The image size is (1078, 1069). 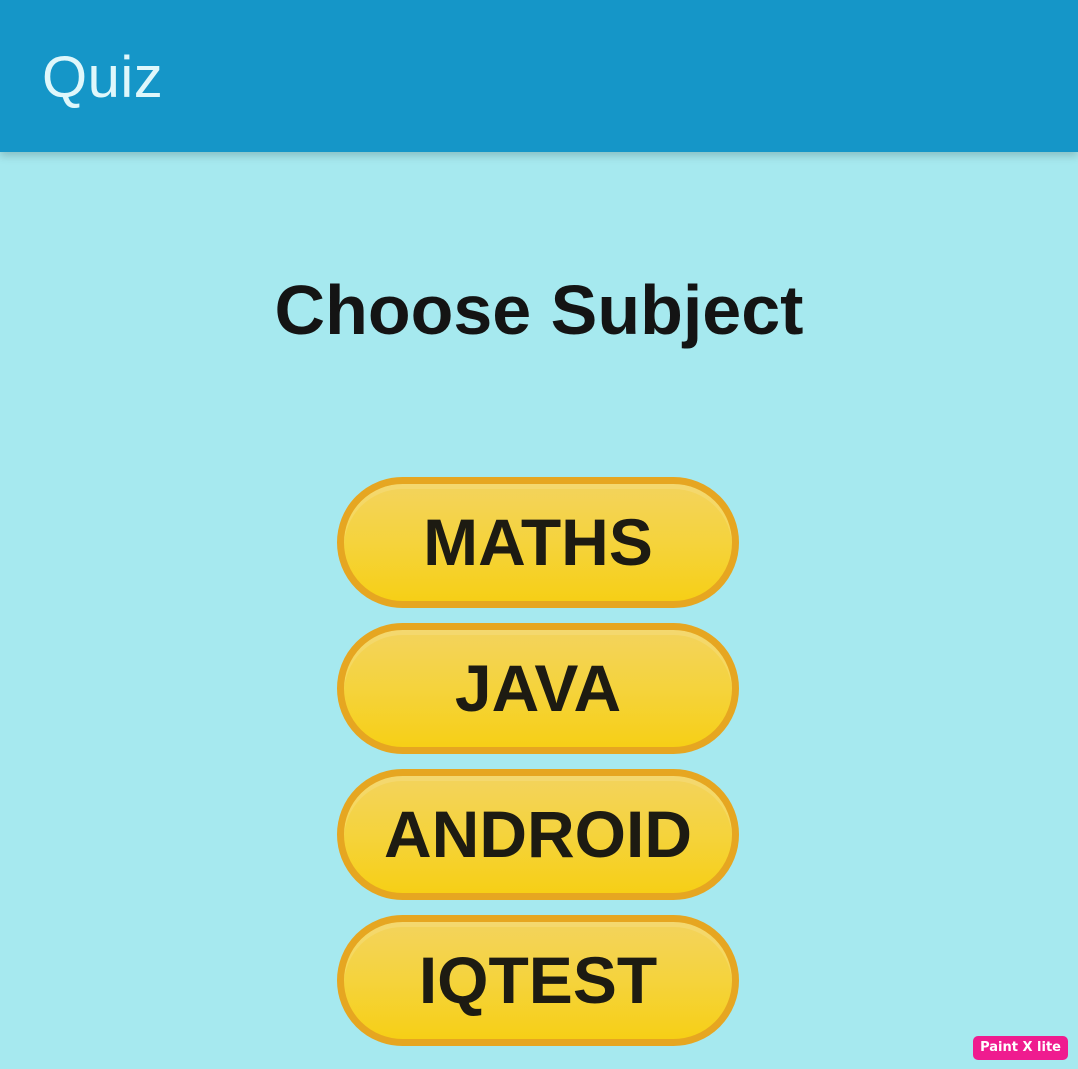 What do you see at coordinates (539, 76) in the screenshot?
I see `app-bar: Quiz` at bounding box center [539, 76].